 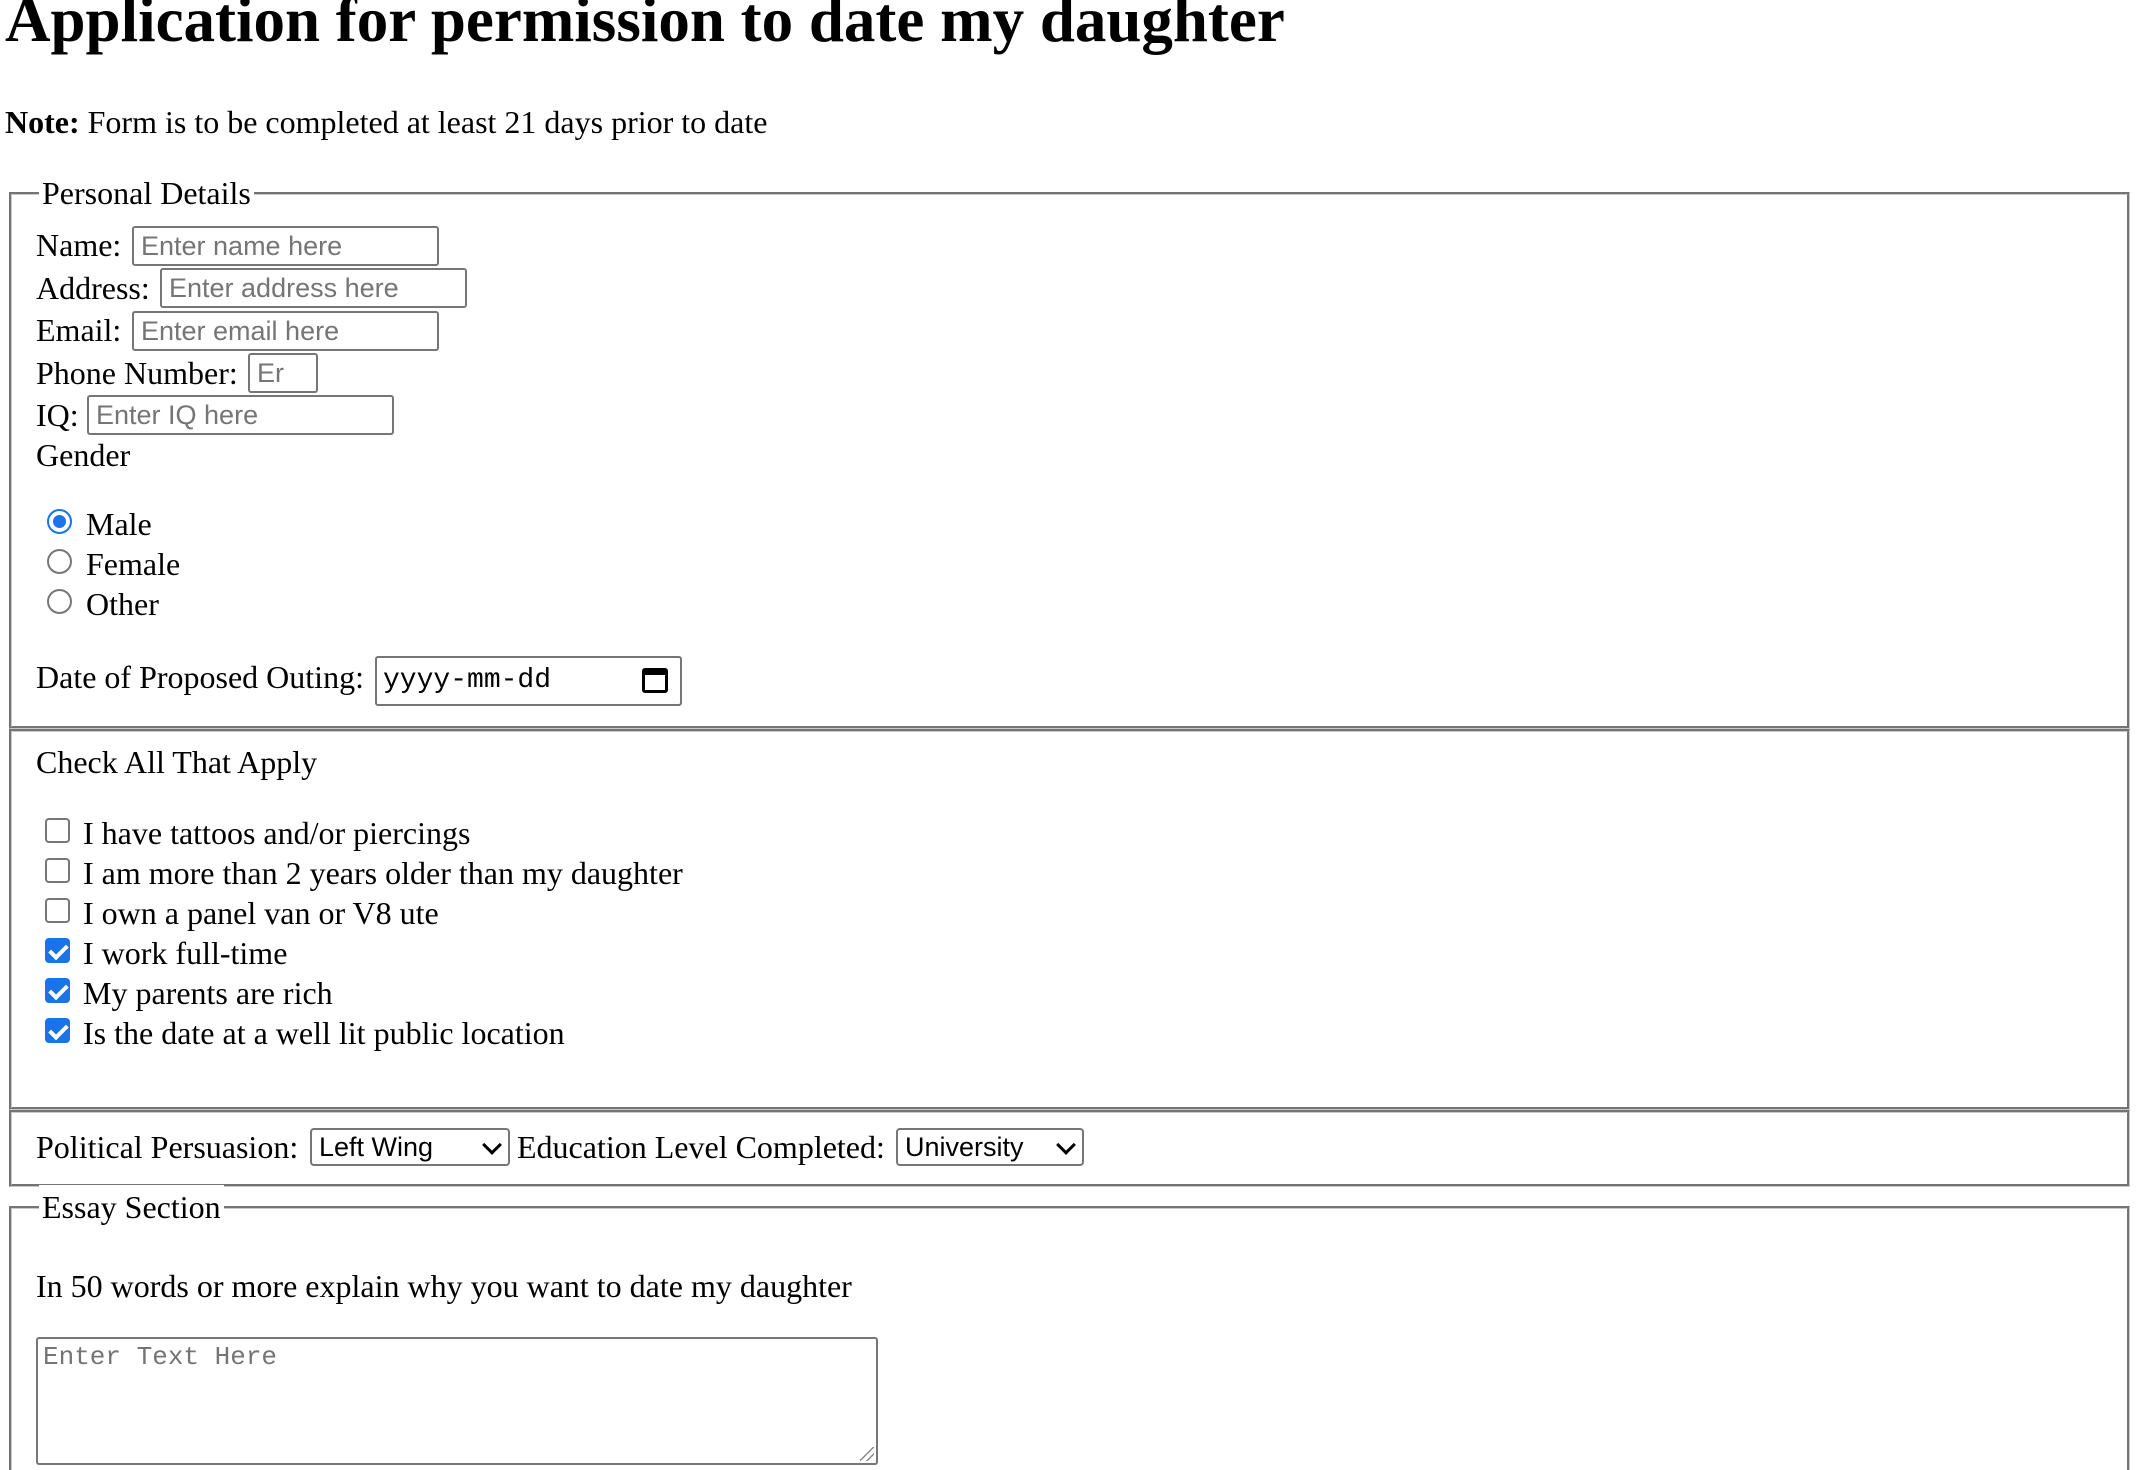 What do you see at coordinates (283, 373) in the screenshot?
I see `phone-number-input: Er` at bounding box center [283, 373].